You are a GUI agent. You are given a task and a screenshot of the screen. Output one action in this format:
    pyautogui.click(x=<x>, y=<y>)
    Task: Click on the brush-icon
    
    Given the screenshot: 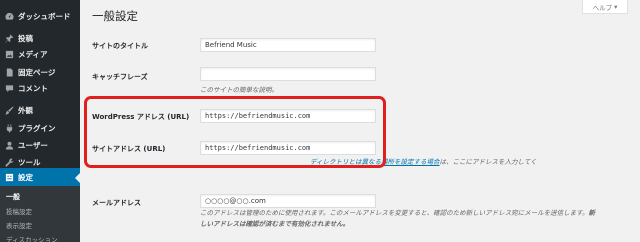 What is the action you would take?
    pyautogui.click(x=9, y=110)
    